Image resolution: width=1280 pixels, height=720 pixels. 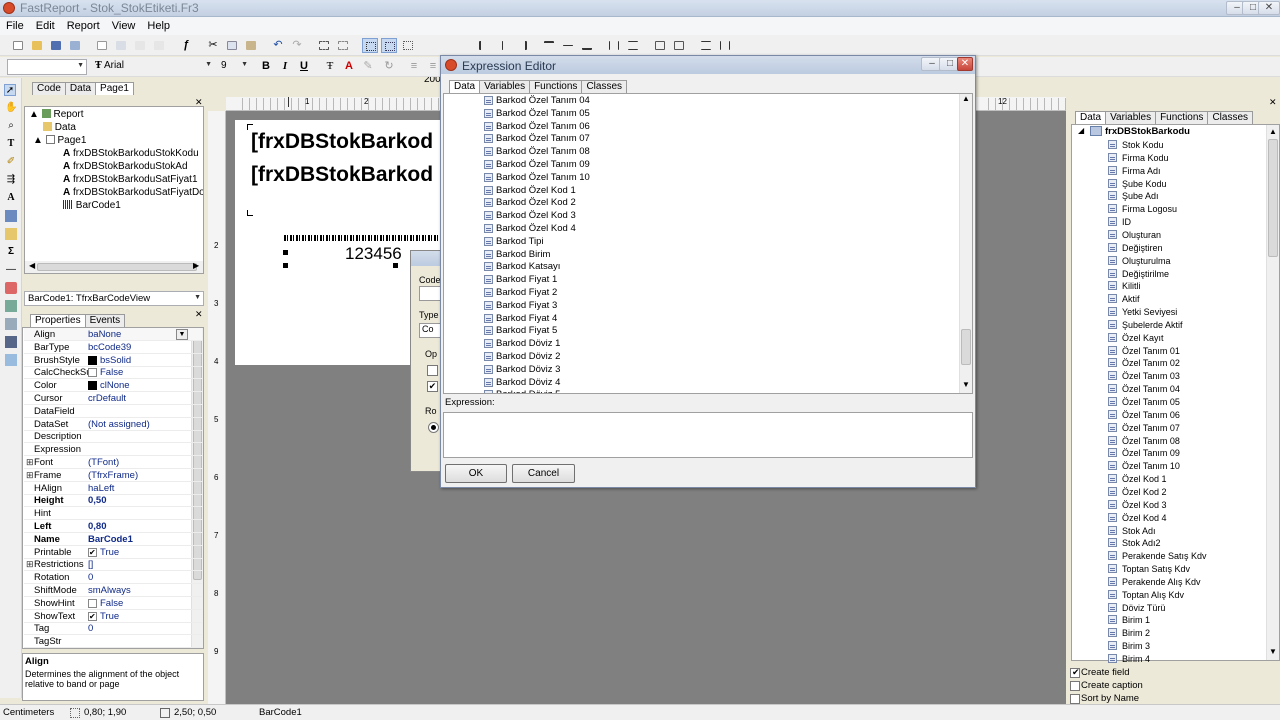 What do you see at coordinates (1142, 248) in the screenshot?
I see `data-field-item: Değiştiren` at bounding box center [1142, 248].